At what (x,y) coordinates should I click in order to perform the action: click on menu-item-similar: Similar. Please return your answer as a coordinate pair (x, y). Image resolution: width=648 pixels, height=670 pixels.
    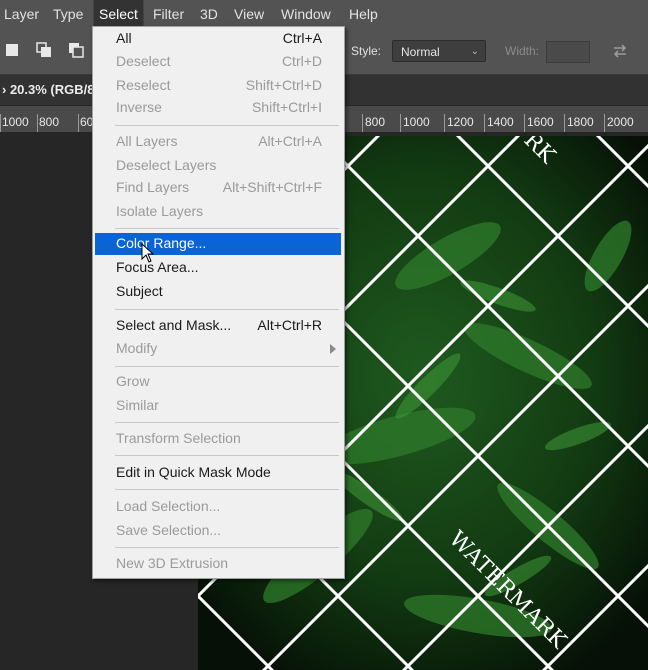
    Looking at the image, I should click on (218, 406).